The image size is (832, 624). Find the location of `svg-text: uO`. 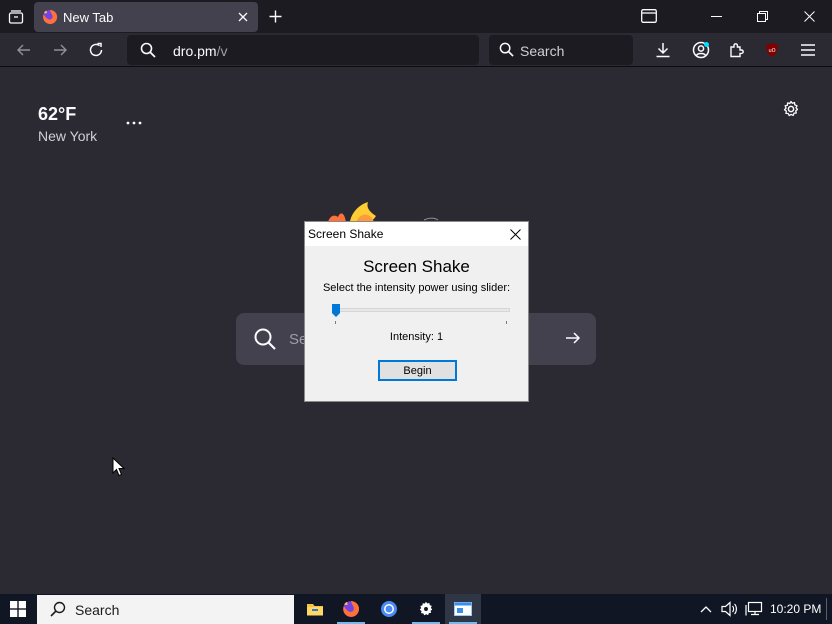

svg-text: uO is located at coordinates (771, 51).